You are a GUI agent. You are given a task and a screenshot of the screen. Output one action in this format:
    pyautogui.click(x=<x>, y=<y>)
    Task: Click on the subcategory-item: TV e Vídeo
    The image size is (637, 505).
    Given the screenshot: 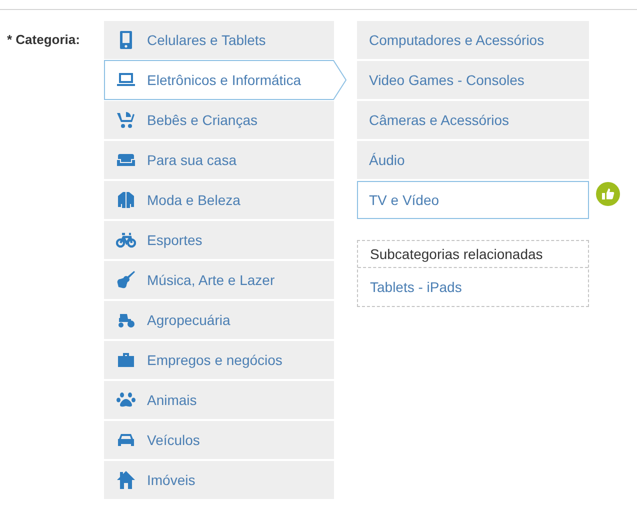 What is the action you would take?
    pyautogui.click(x=473, y=200)
    